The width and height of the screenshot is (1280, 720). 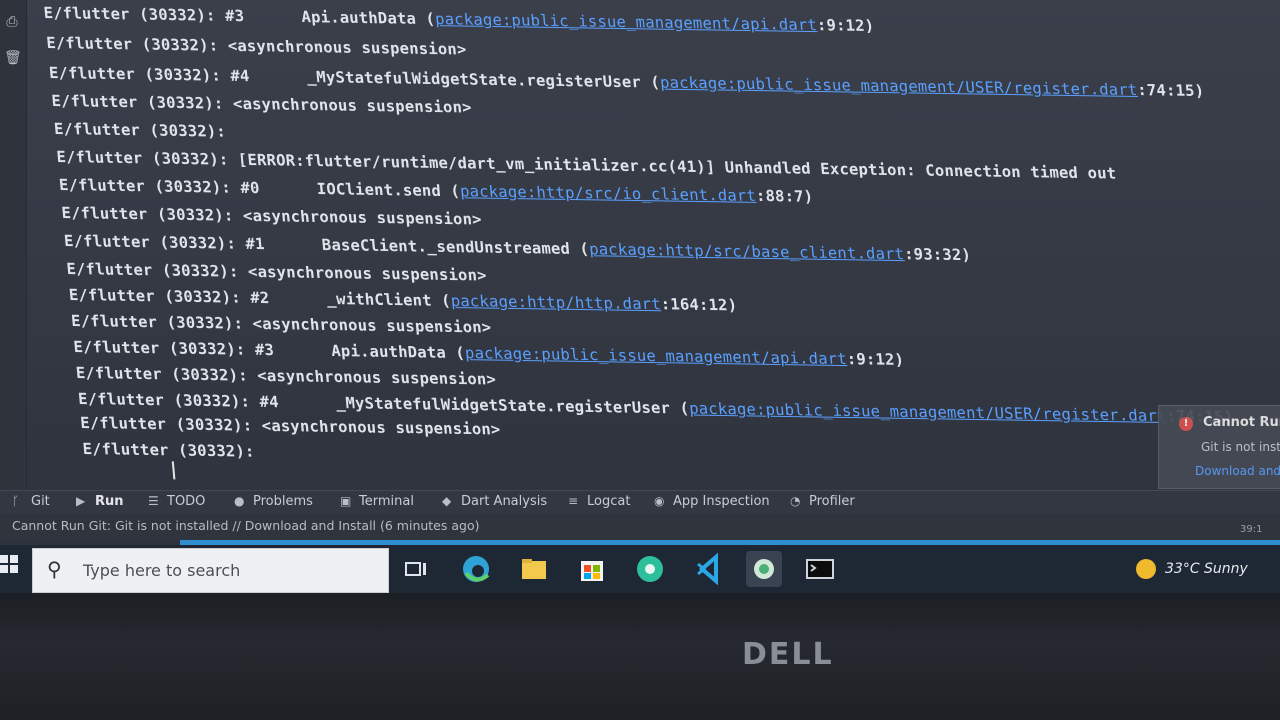 What do you see at coordinates (698, 305) in the screenshot?
I see `log-location: :164:12)` at bounding box center [698, 305].